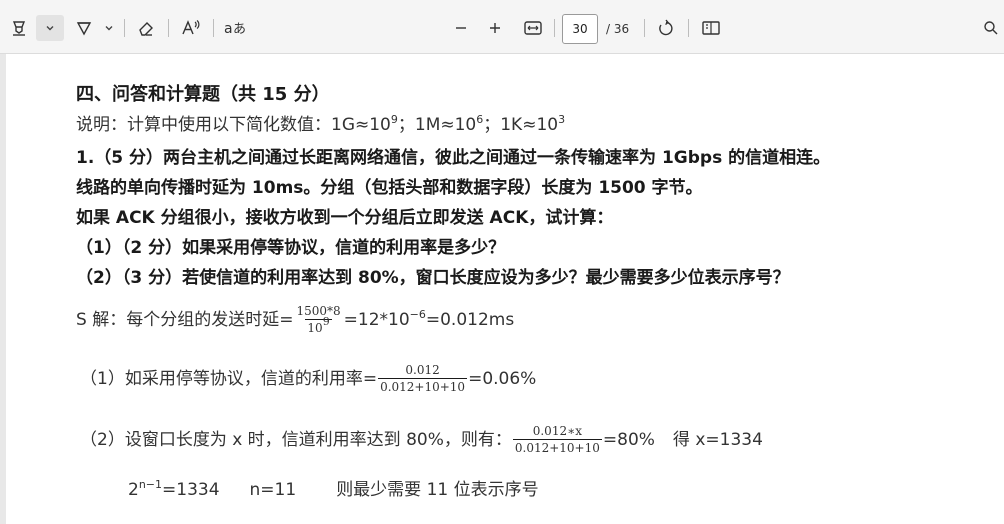  I want to click on answer-1-line: （1）如采用停等协议，信道的利用率= 0.012 0.012+10+10 =0.06%, so click(308, 379).